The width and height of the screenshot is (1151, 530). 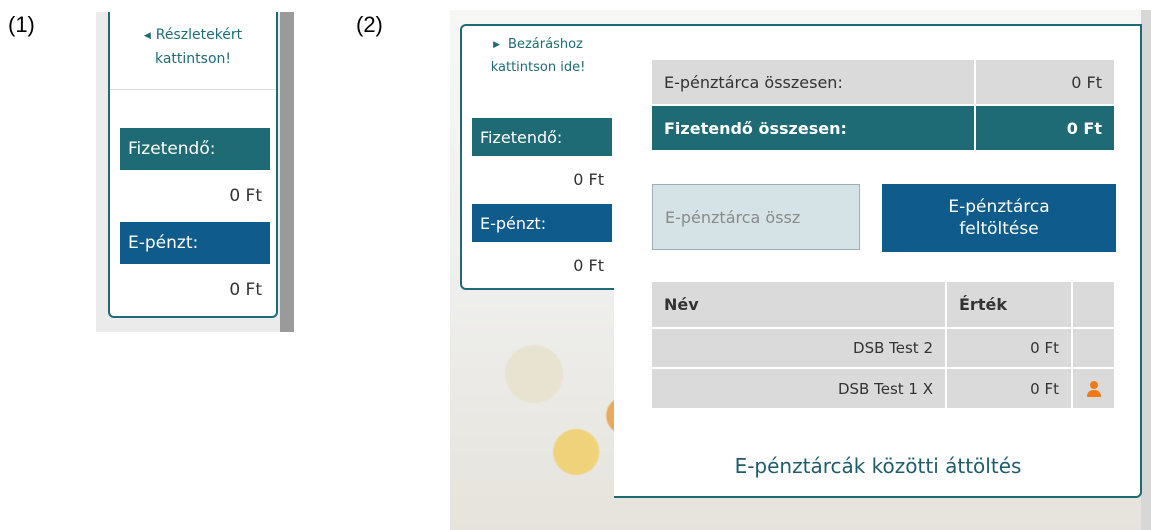 What do you see at coordinates (878, 466) in the screenshot?
I see `wallet-transfer-link: E-pénztárcák közötti áttöltés` at bounding box center [878, 466].